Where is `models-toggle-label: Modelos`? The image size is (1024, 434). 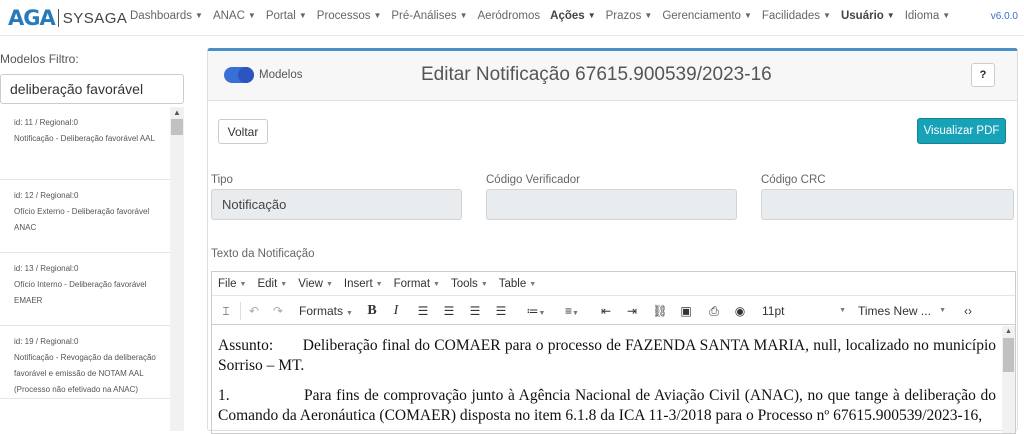 models-toggle-label: Modelos is located at coordinates (281, 75).